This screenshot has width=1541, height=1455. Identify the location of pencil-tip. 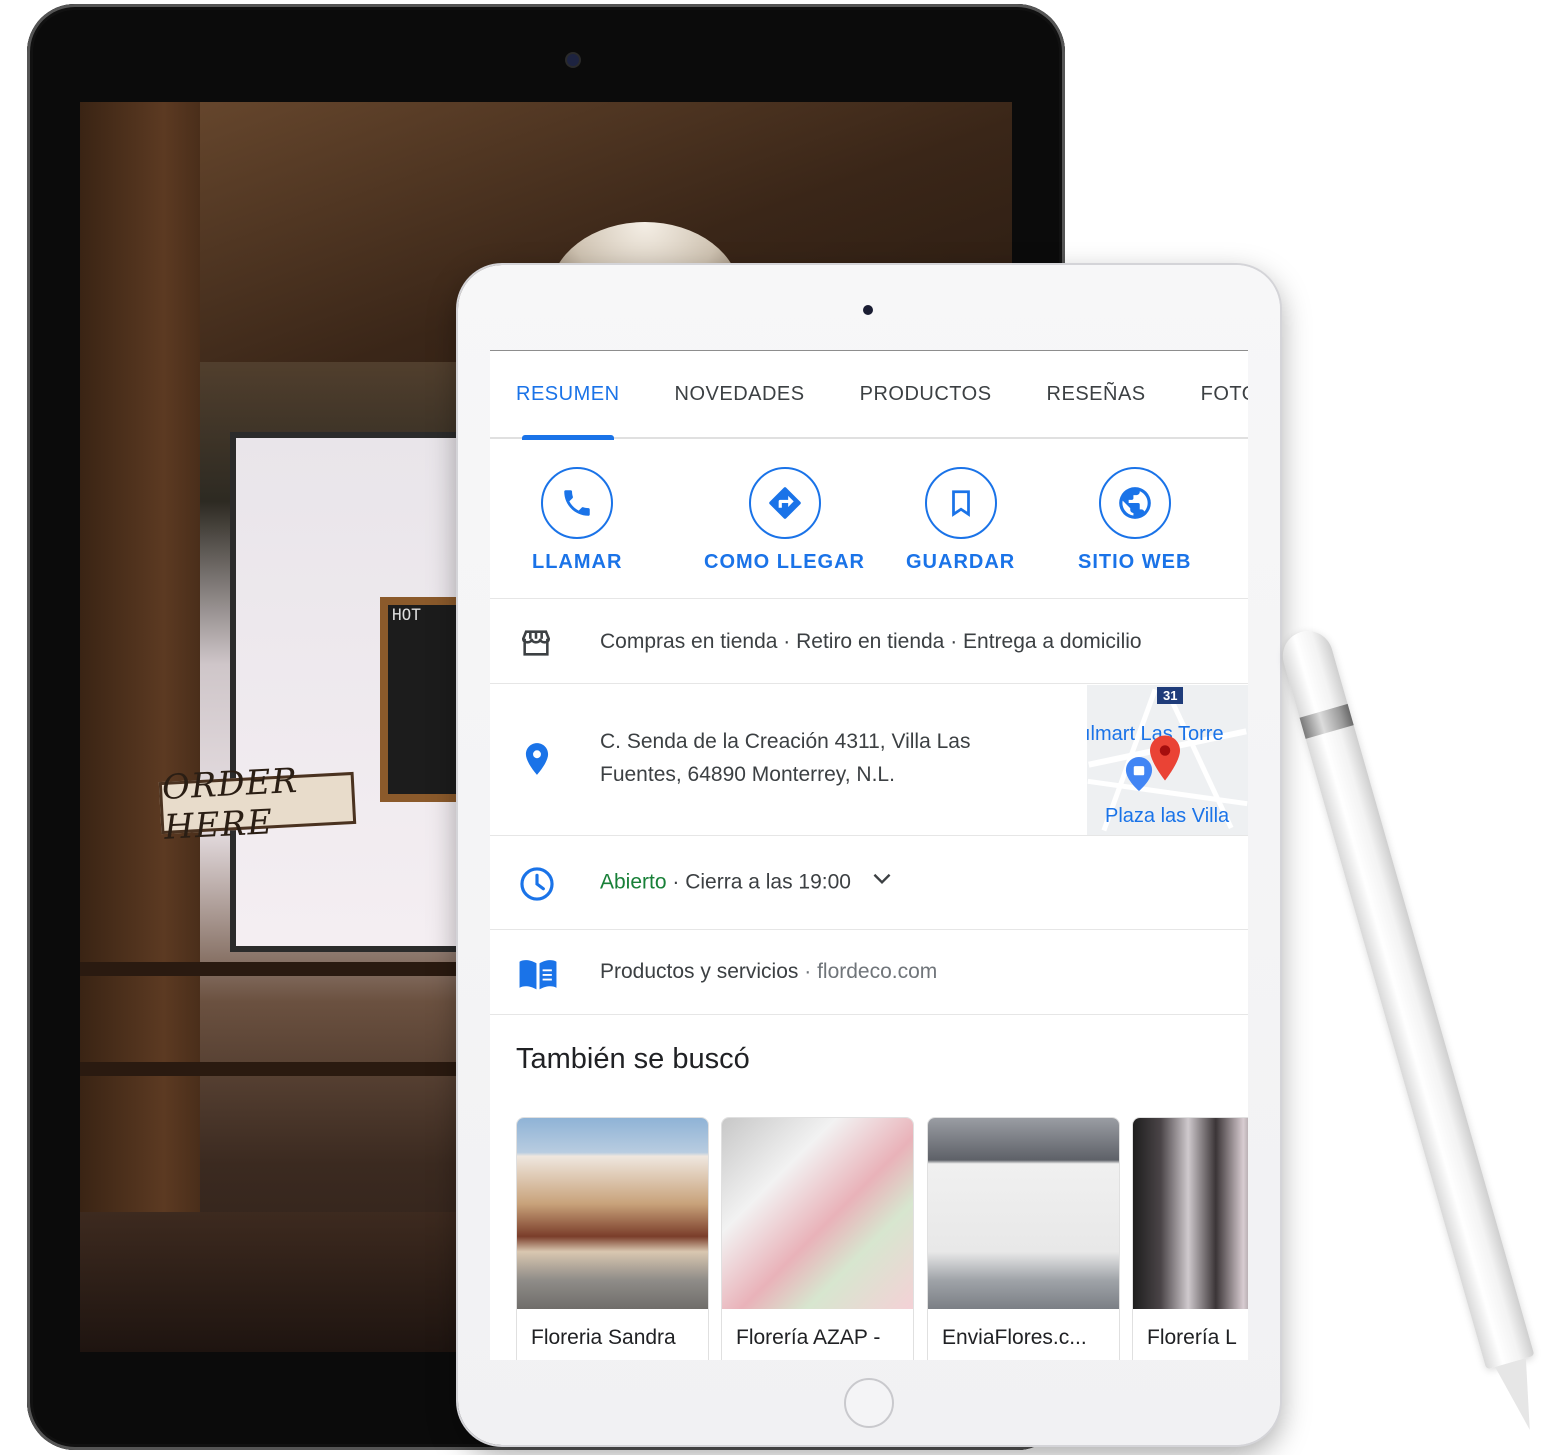
(1518, 1396).